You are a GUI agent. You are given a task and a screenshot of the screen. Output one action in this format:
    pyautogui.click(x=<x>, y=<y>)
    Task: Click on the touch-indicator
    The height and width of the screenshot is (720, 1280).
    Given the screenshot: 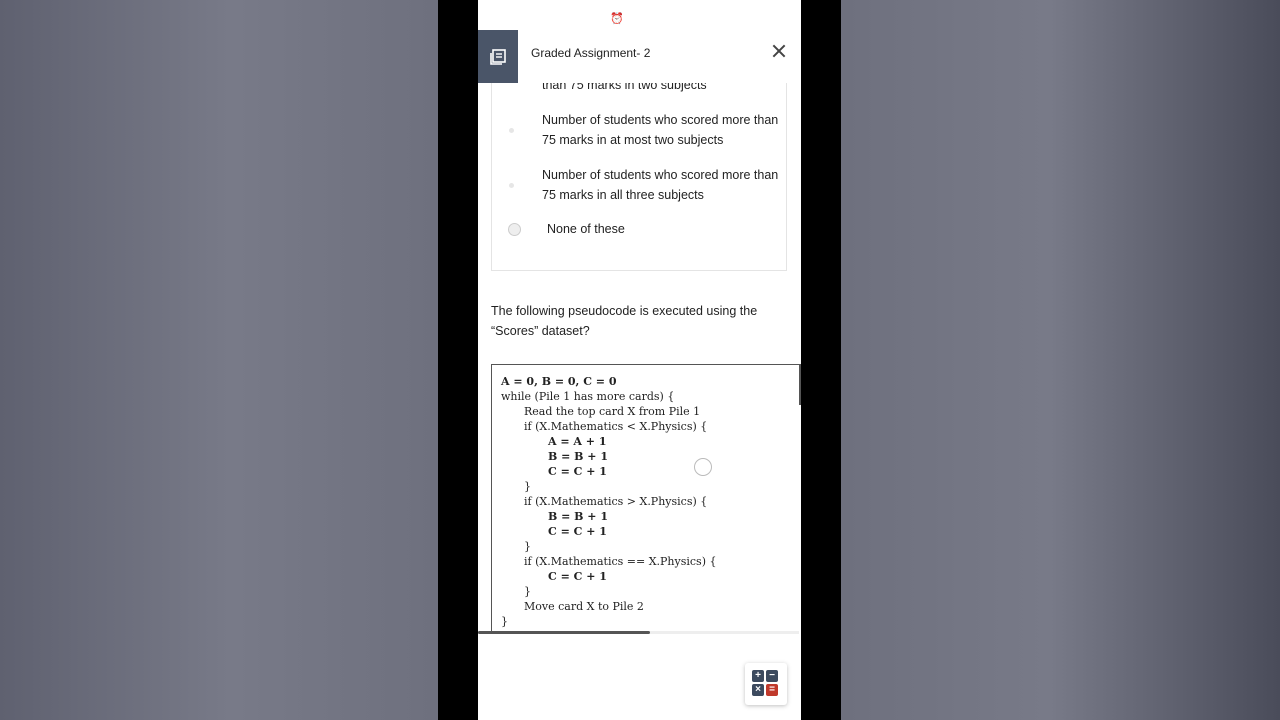 What is the action you would take?
    pyautogui.click(x=703, y=467)
    